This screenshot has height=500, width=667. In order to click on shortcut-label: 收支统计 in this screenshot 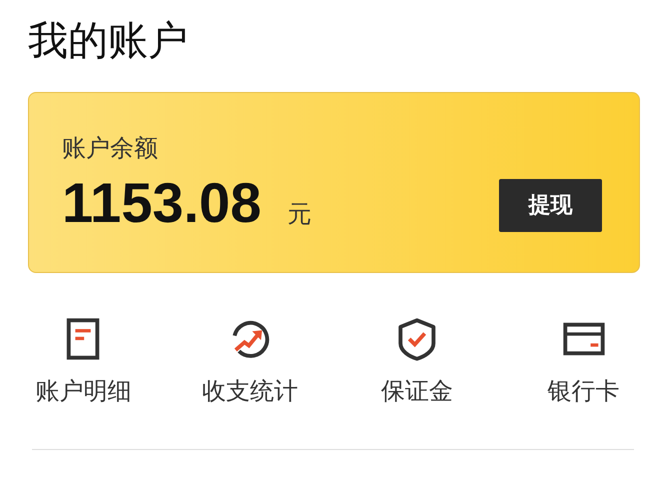, I will do `click(250, 391)`.